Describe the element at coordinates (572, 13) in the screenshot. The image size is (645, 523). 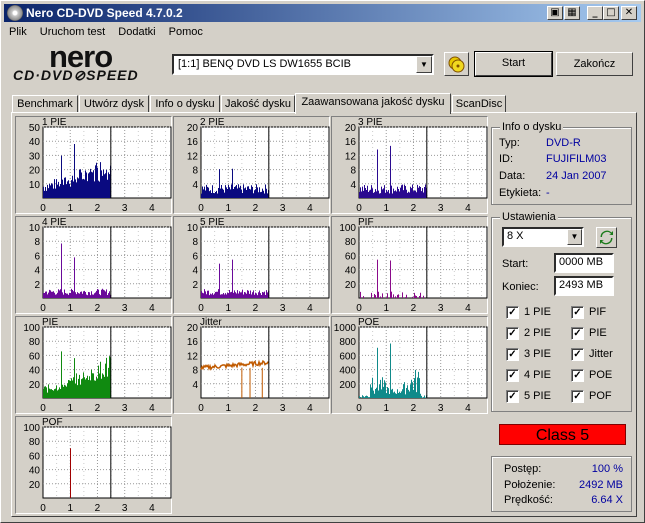
I see `extra2-button: ▦` at that location.